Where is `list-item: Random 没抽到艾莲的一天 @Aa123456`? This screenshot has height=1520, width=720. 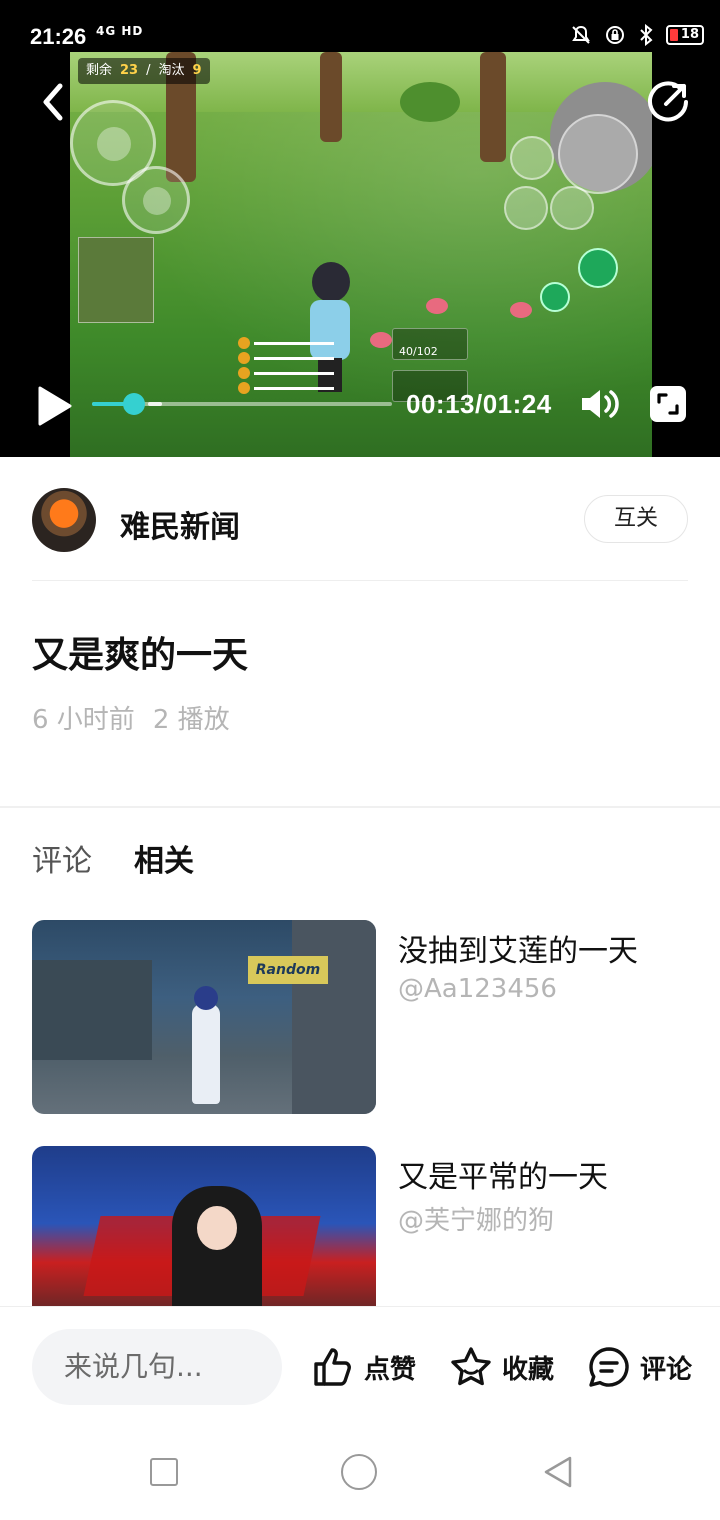 list-item: Random 没抽到艾莲的一天 @Aa123456 is located at coordinates (360, 1017).